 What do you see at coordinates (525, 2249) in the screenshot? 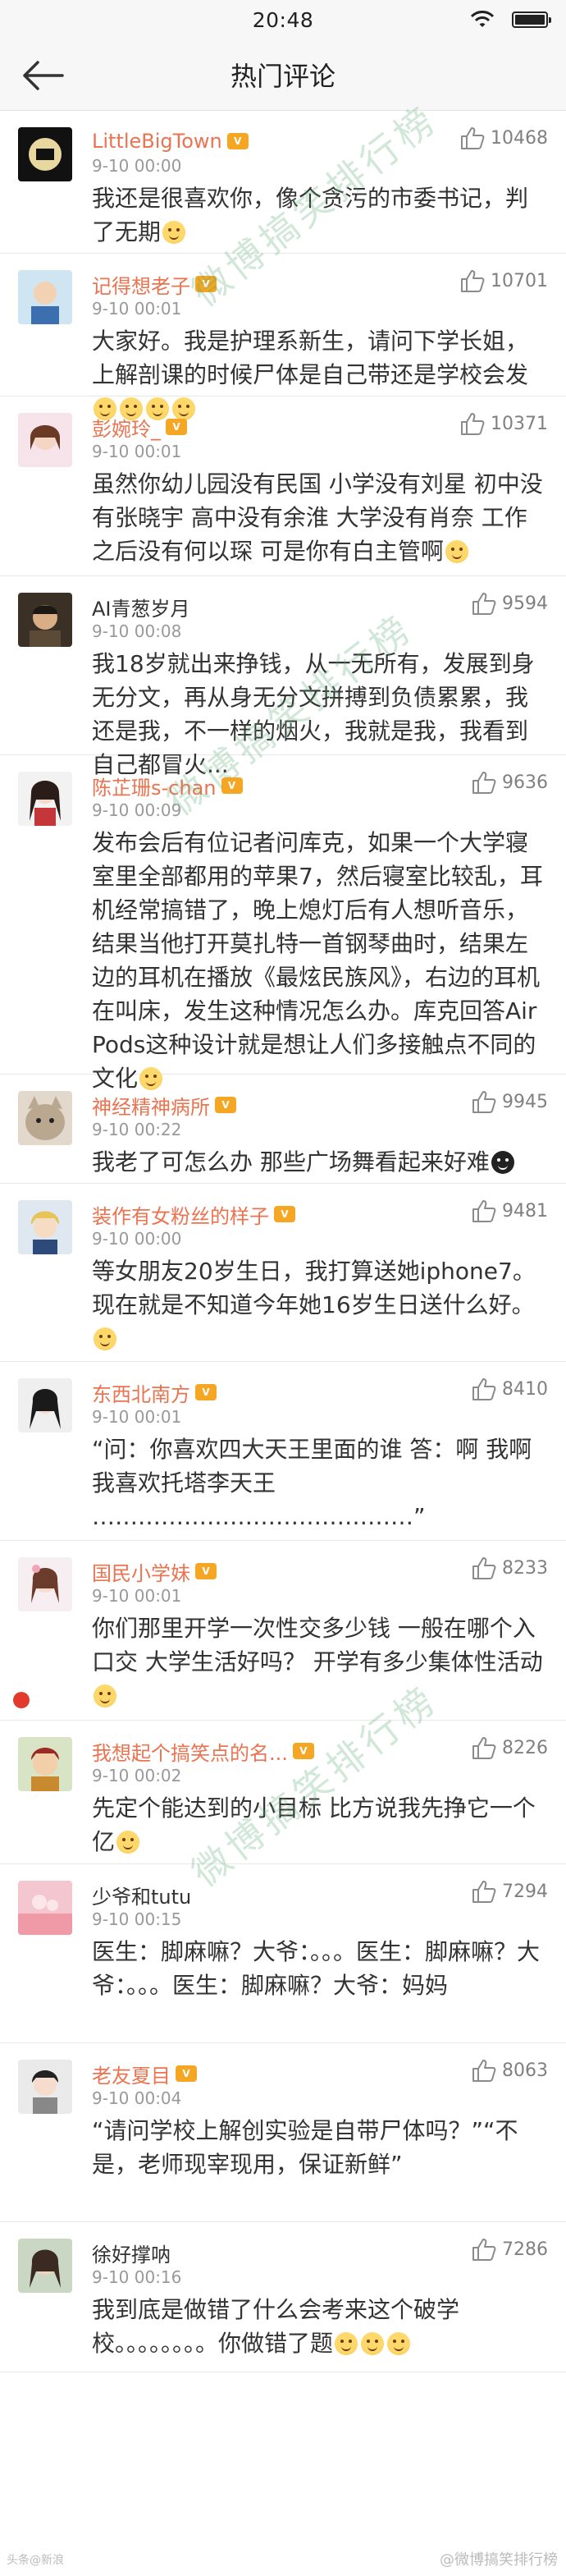
I see `like-count: 7286` at bounding box center [525, 2249].